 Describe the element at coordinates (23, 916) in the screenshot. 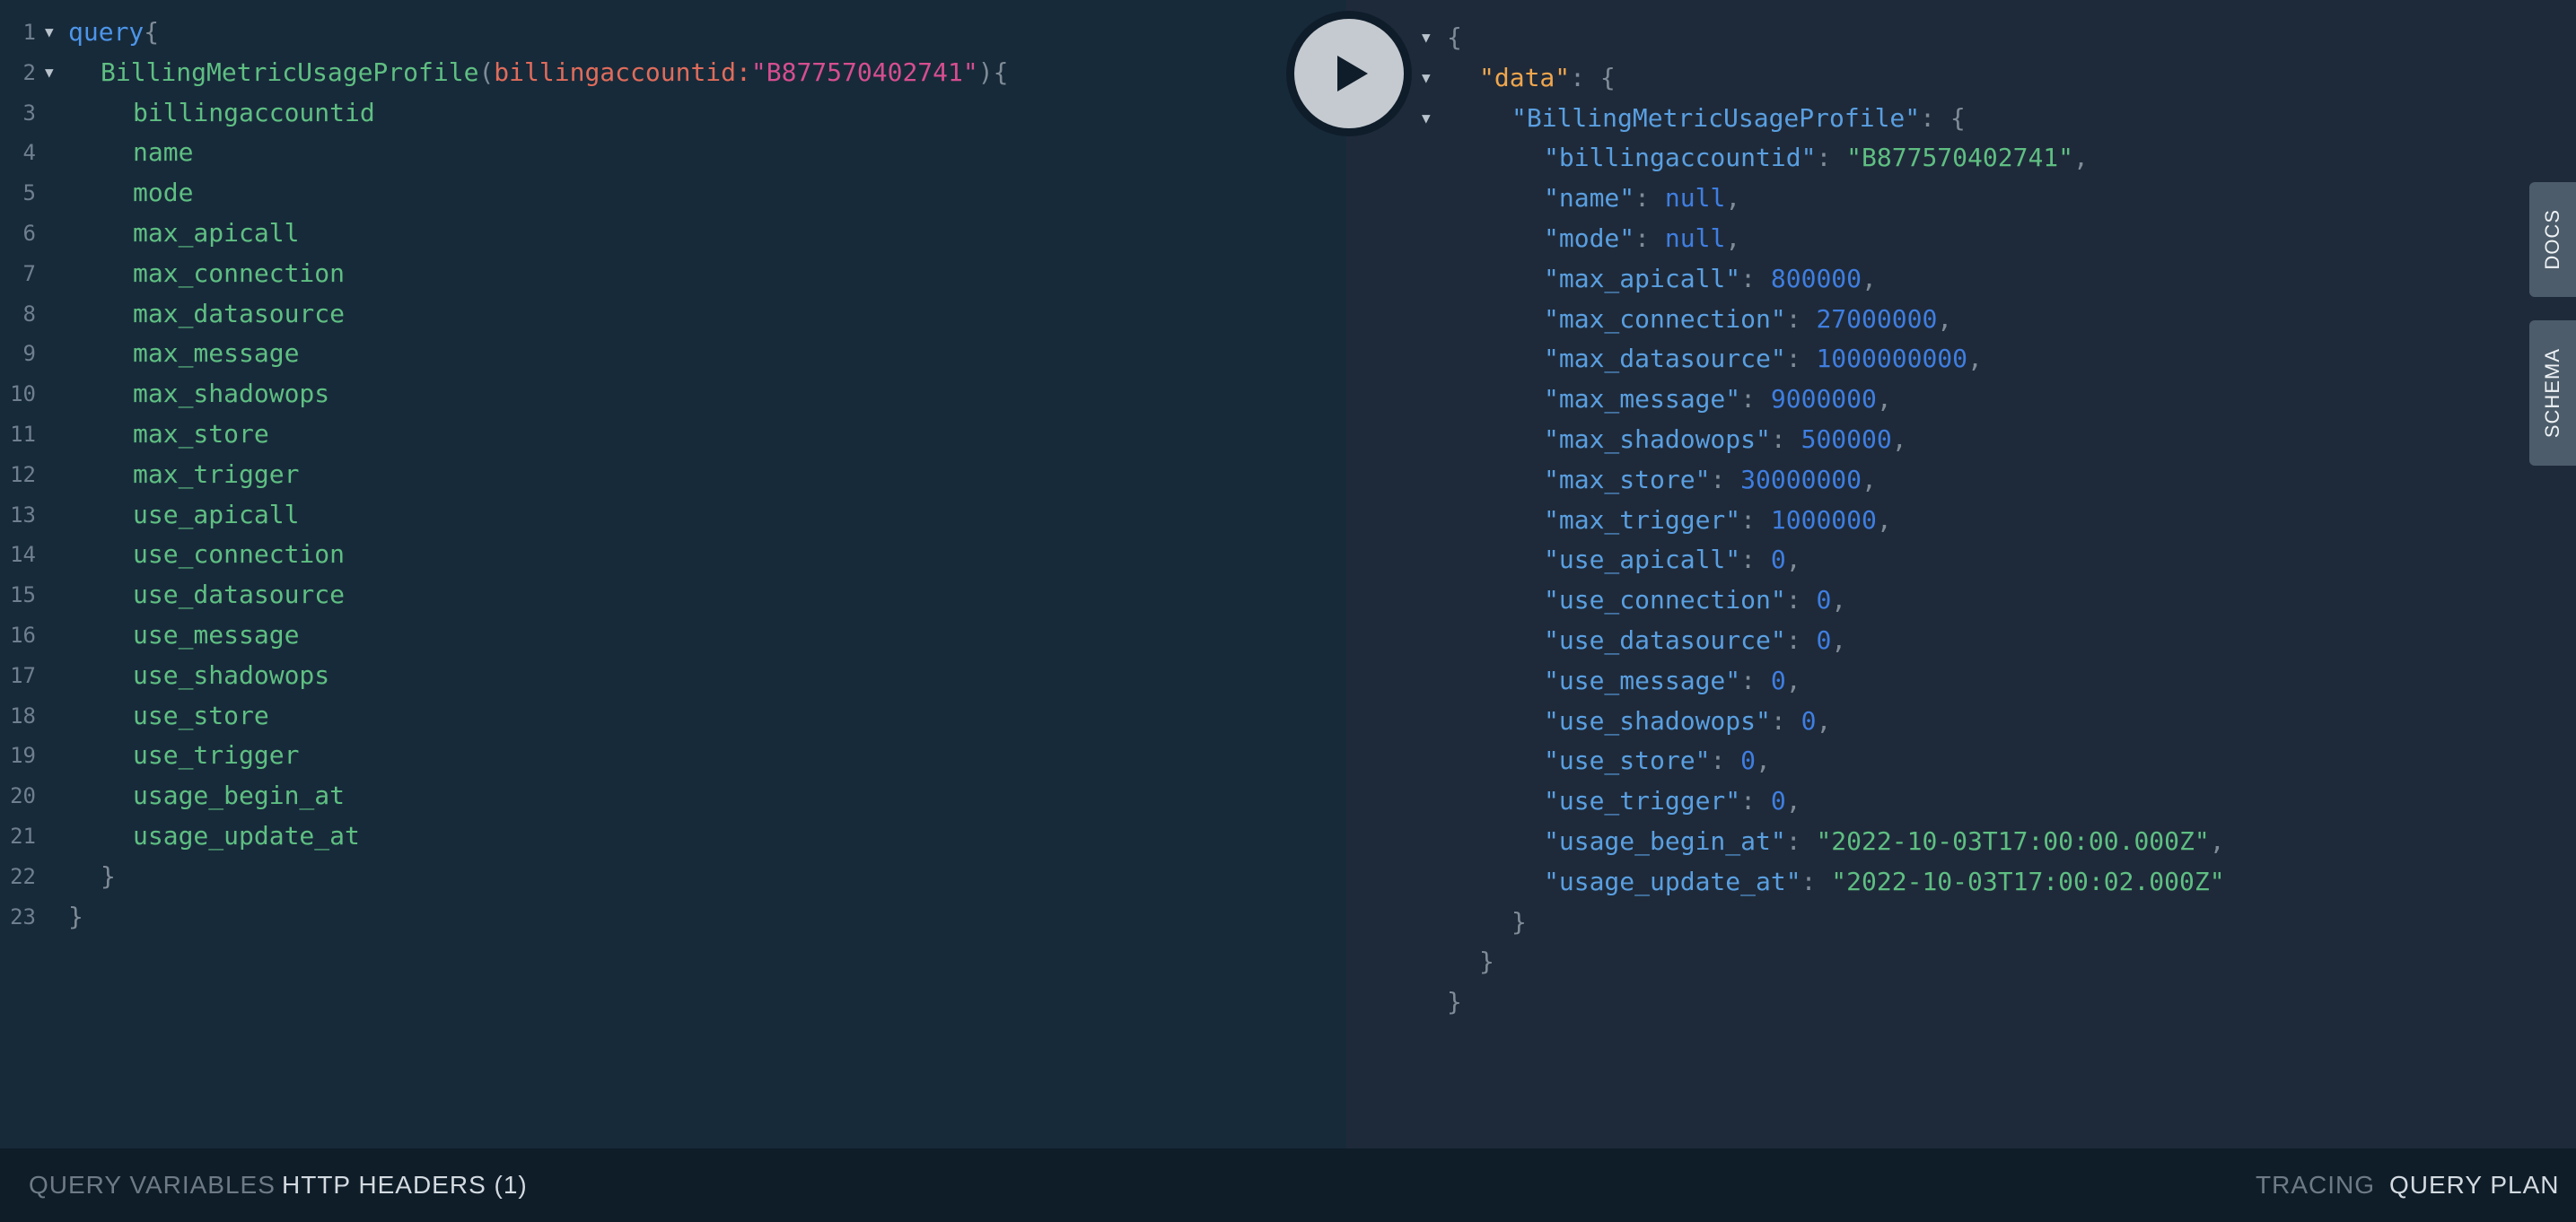

I see `line-number: 23` at that location.